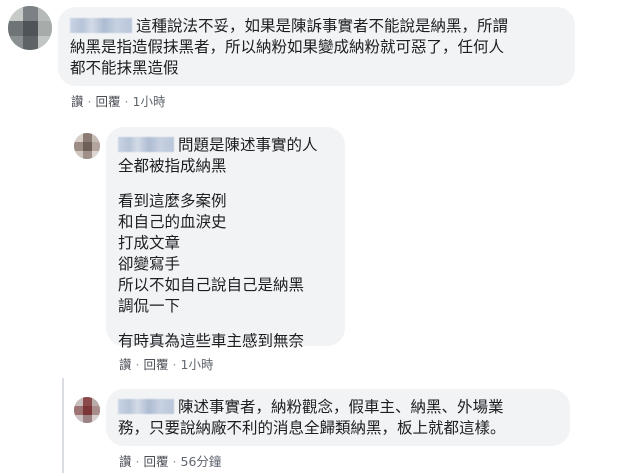 This screenshot has width=618, height=473. I want to click on comment-text-line: 都不能抹黑造假, so click(124, 68).